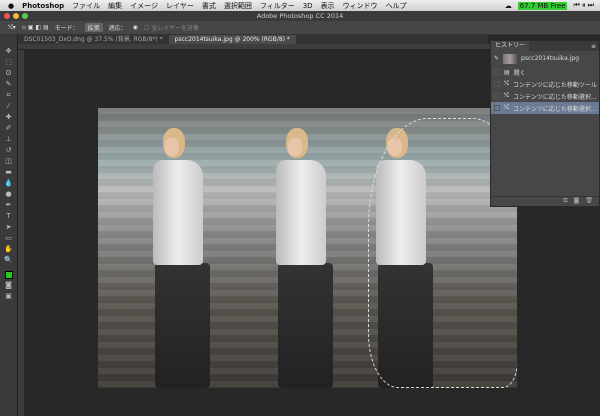 Image resolution: width=600 pixels, height=416 pixels. I want to click on menu-filter: フィルター, so click(277, 6).